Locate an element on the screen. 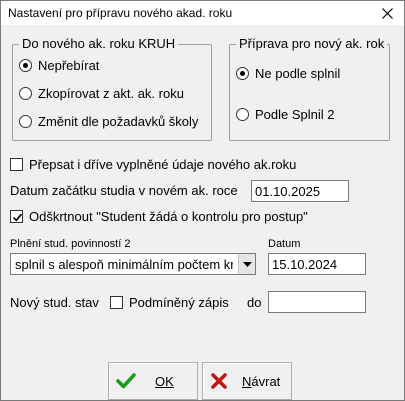  group-priprava-legend: Příprava pro nový ak. rok is located at coordinates (312, 43).